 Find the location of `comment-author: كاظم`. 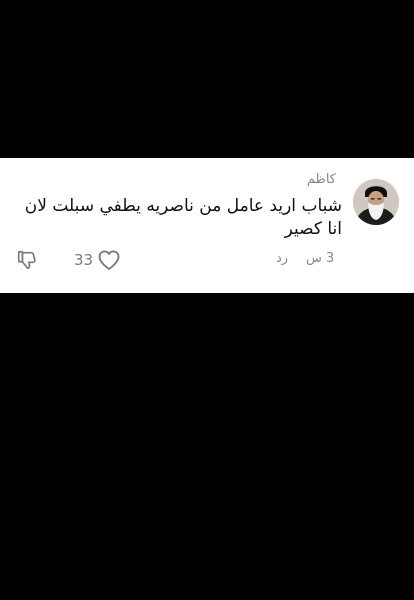

comment-author: كاظم is located at coordinates (321, 179).